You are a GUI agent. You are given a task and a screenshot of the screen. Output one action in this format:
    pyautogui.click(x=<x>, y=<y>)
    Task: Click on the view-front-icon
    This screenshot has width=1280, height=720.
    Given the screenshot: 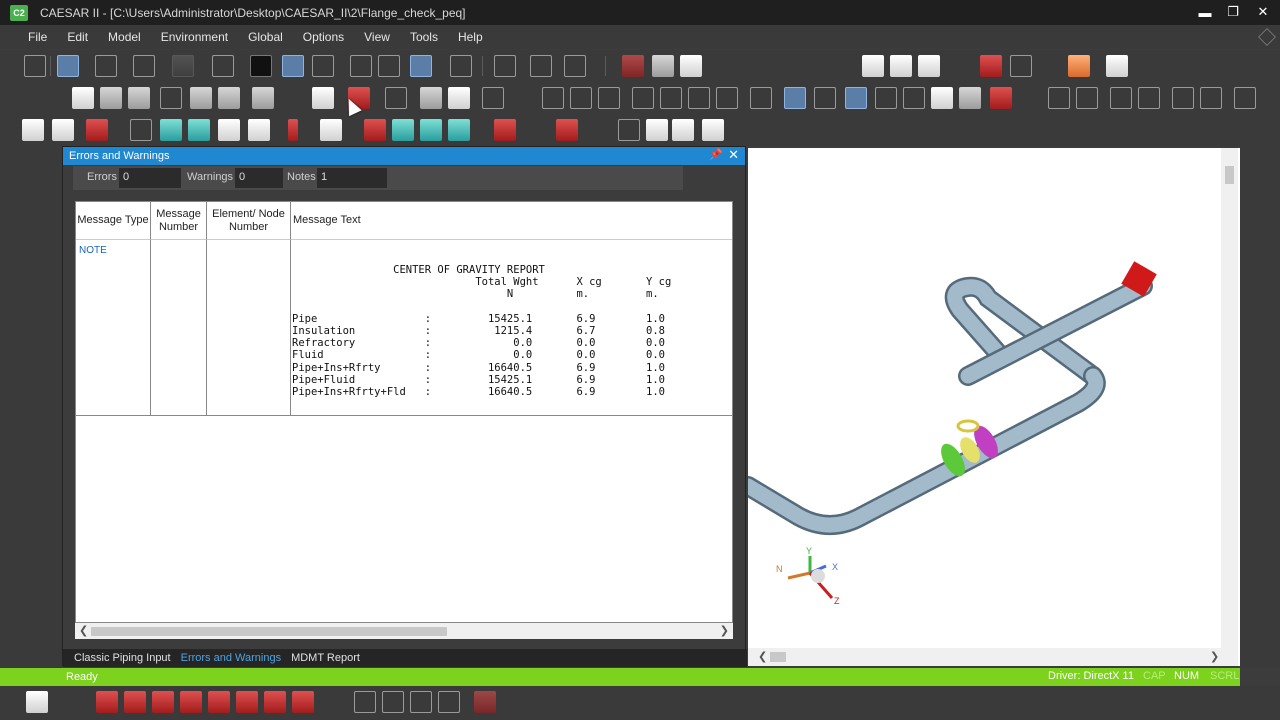 What is the action you would take?
    pyautogui.click(x=1059, y=98)
    